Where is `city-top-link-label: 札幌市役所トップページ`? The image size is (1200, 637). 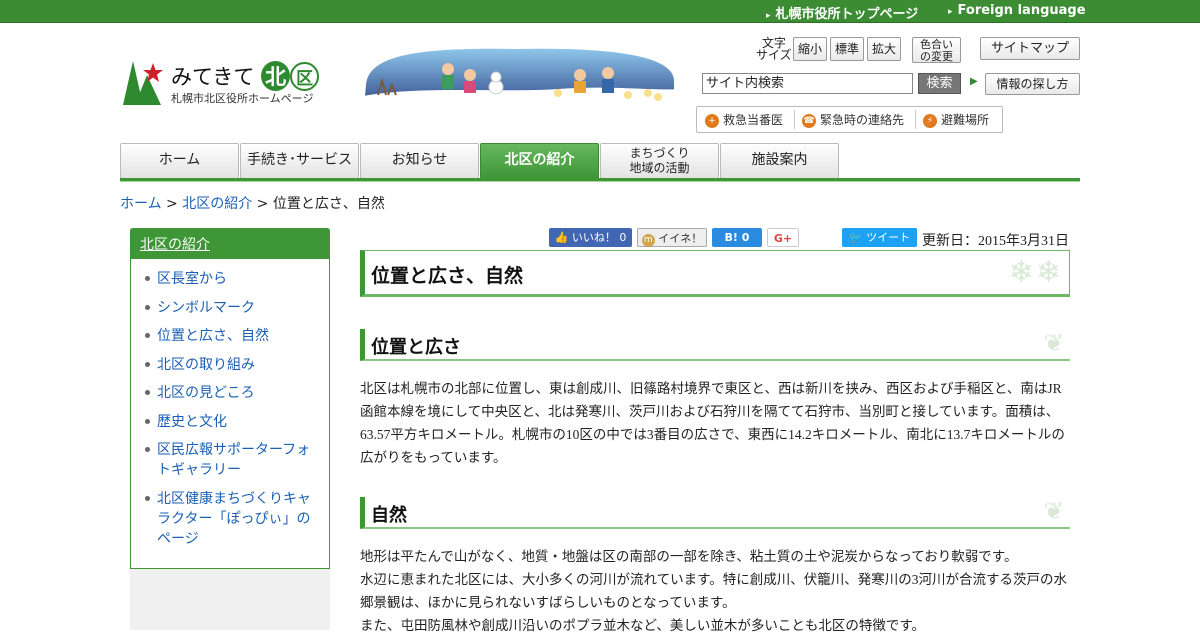 city-top-link-label: 札幌市役所トップページ is located at coordinates (847, 14).